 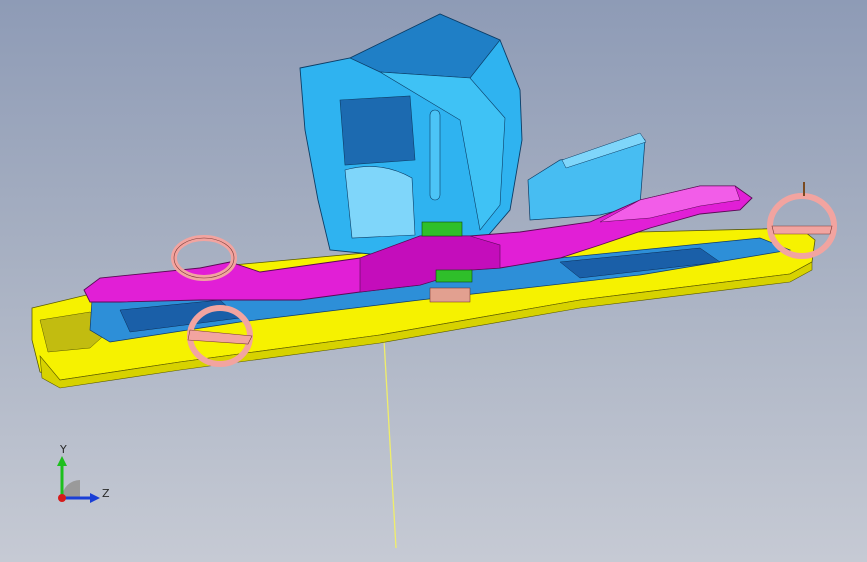 I want to click on z-axis-label: Z, so click(x=106, y=493).